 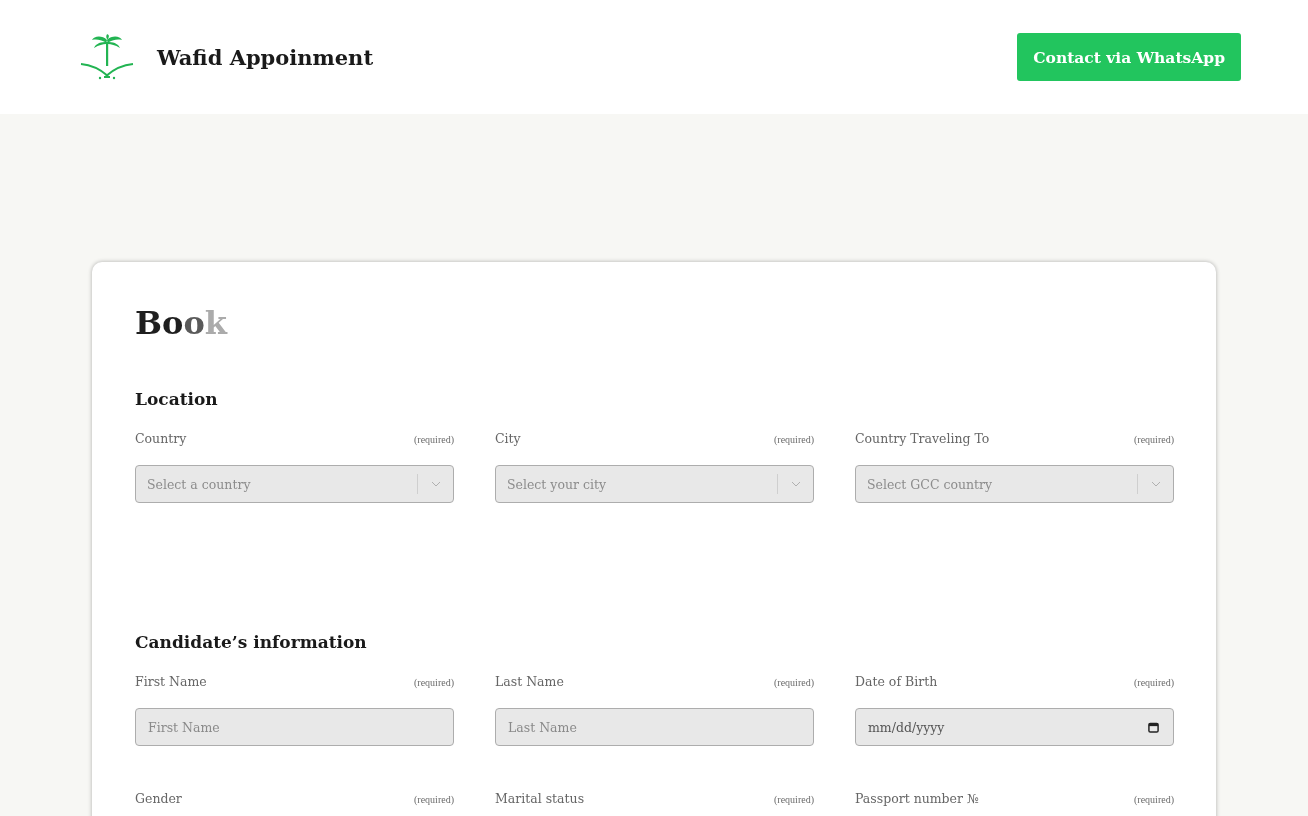 I want to click on text-field: First Name, so click(x=294, y=727).